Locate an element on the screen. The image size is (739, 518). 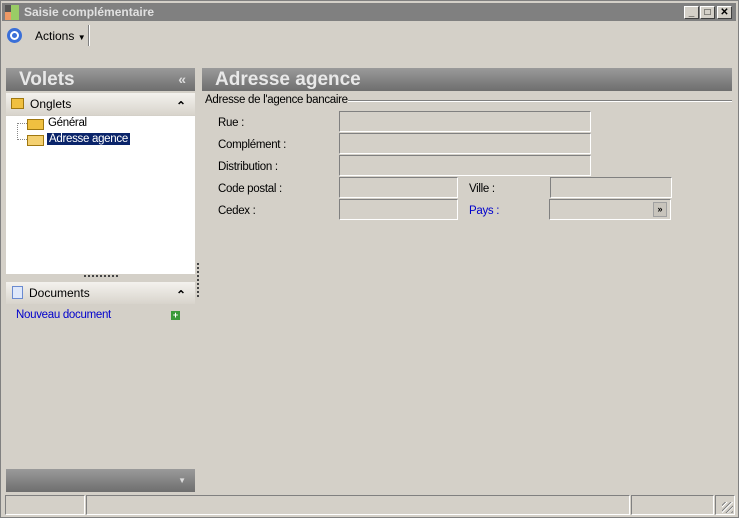
chevron-down-icon: ▼ is located at coordinates (182, 480).